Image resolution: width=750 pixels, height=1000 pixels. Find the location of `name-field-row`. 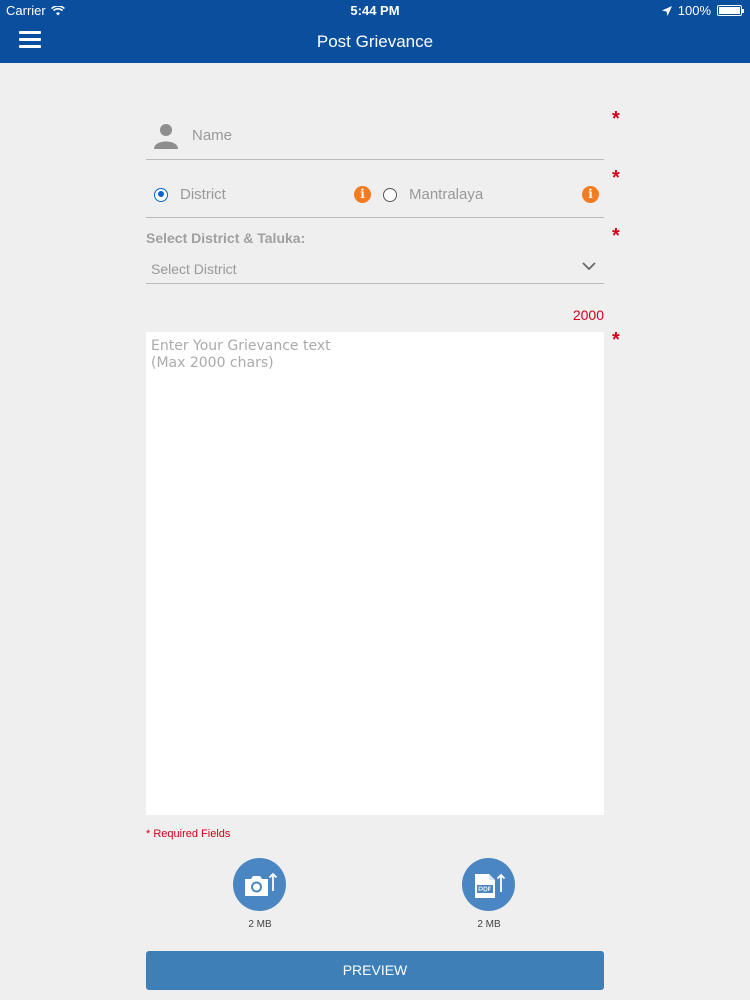

name-field-row is located at coordinates (375, 136).